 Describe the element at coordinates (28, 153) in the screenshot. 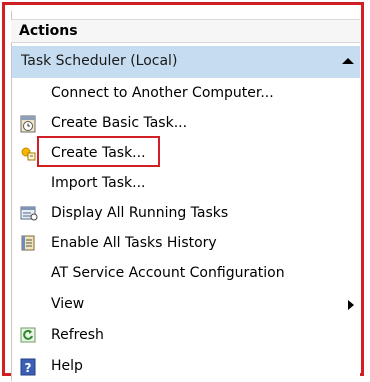

I see `task-sun-icon` at that location.